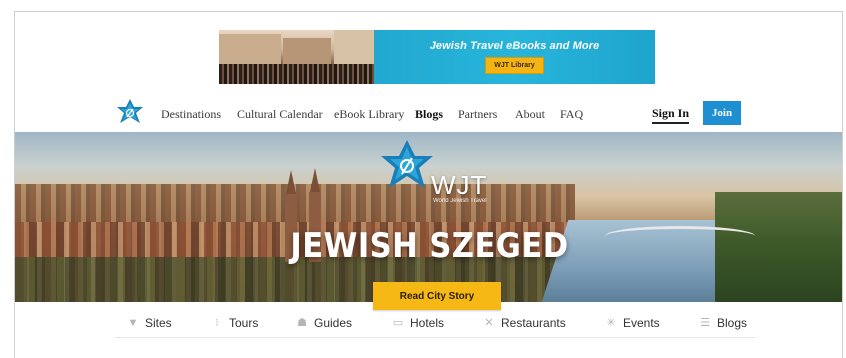 The width and height of the screenshot is (846, 358). I want to click on marker-icon: ▼, so click(133, 323).